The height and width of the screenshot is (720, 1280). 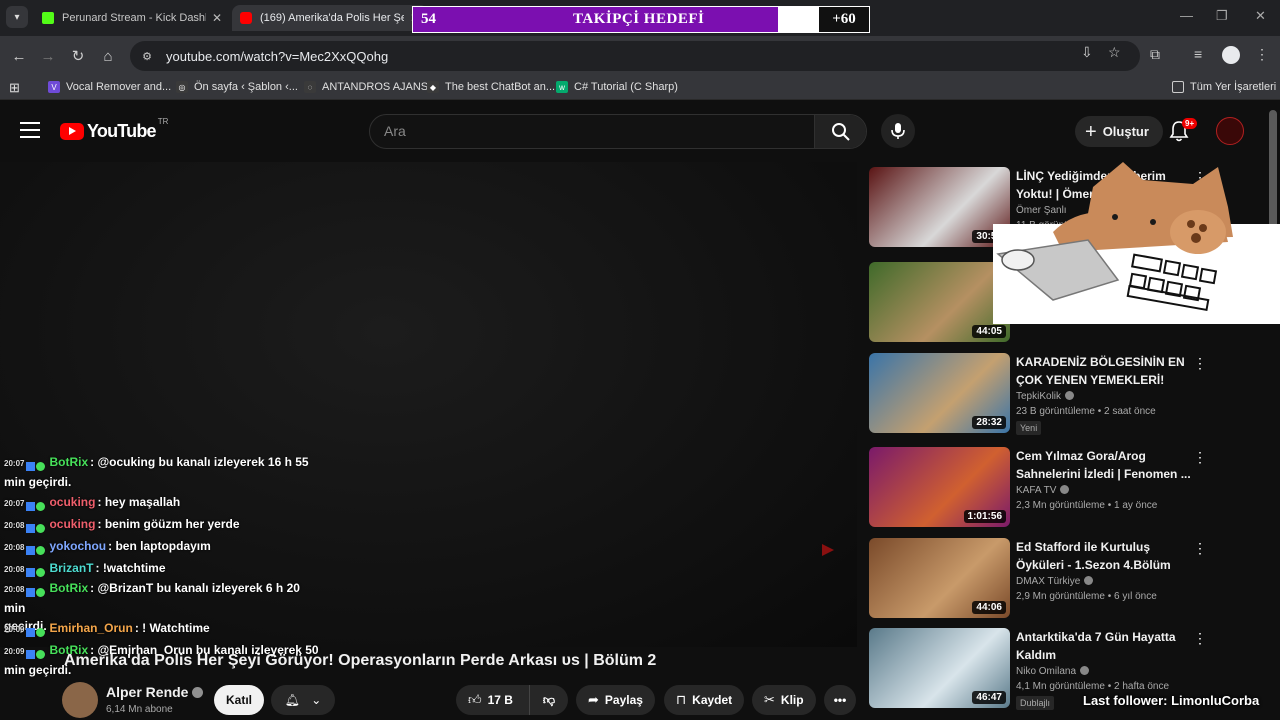 What do you see at coordinates (19, 56) in the screenshot?
I see `back-icon: ←` at bounding box center [19, 56].